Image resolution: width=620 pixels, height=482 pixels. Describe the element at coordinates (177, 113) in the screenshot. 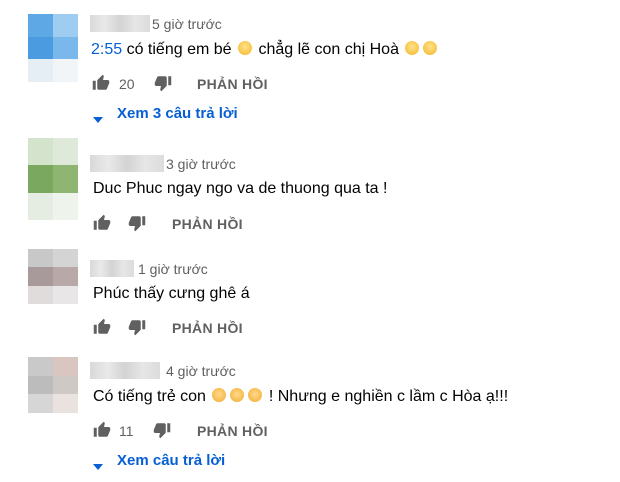

I see `view-replies-link: Xem 3 câu trả lời` at that location.